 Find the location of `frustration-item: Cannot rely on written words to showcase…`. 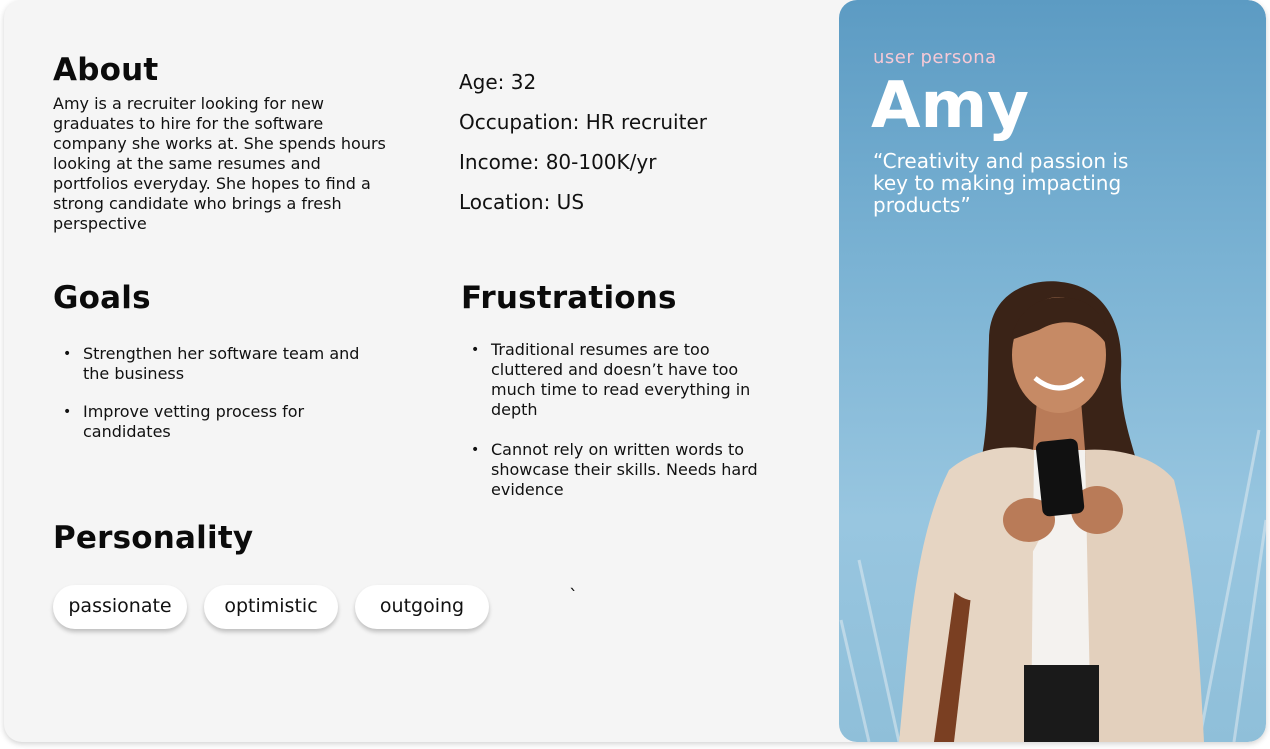

frustration-item: Cannot rely on written words to showcase… is located at coordinates (616, 470).